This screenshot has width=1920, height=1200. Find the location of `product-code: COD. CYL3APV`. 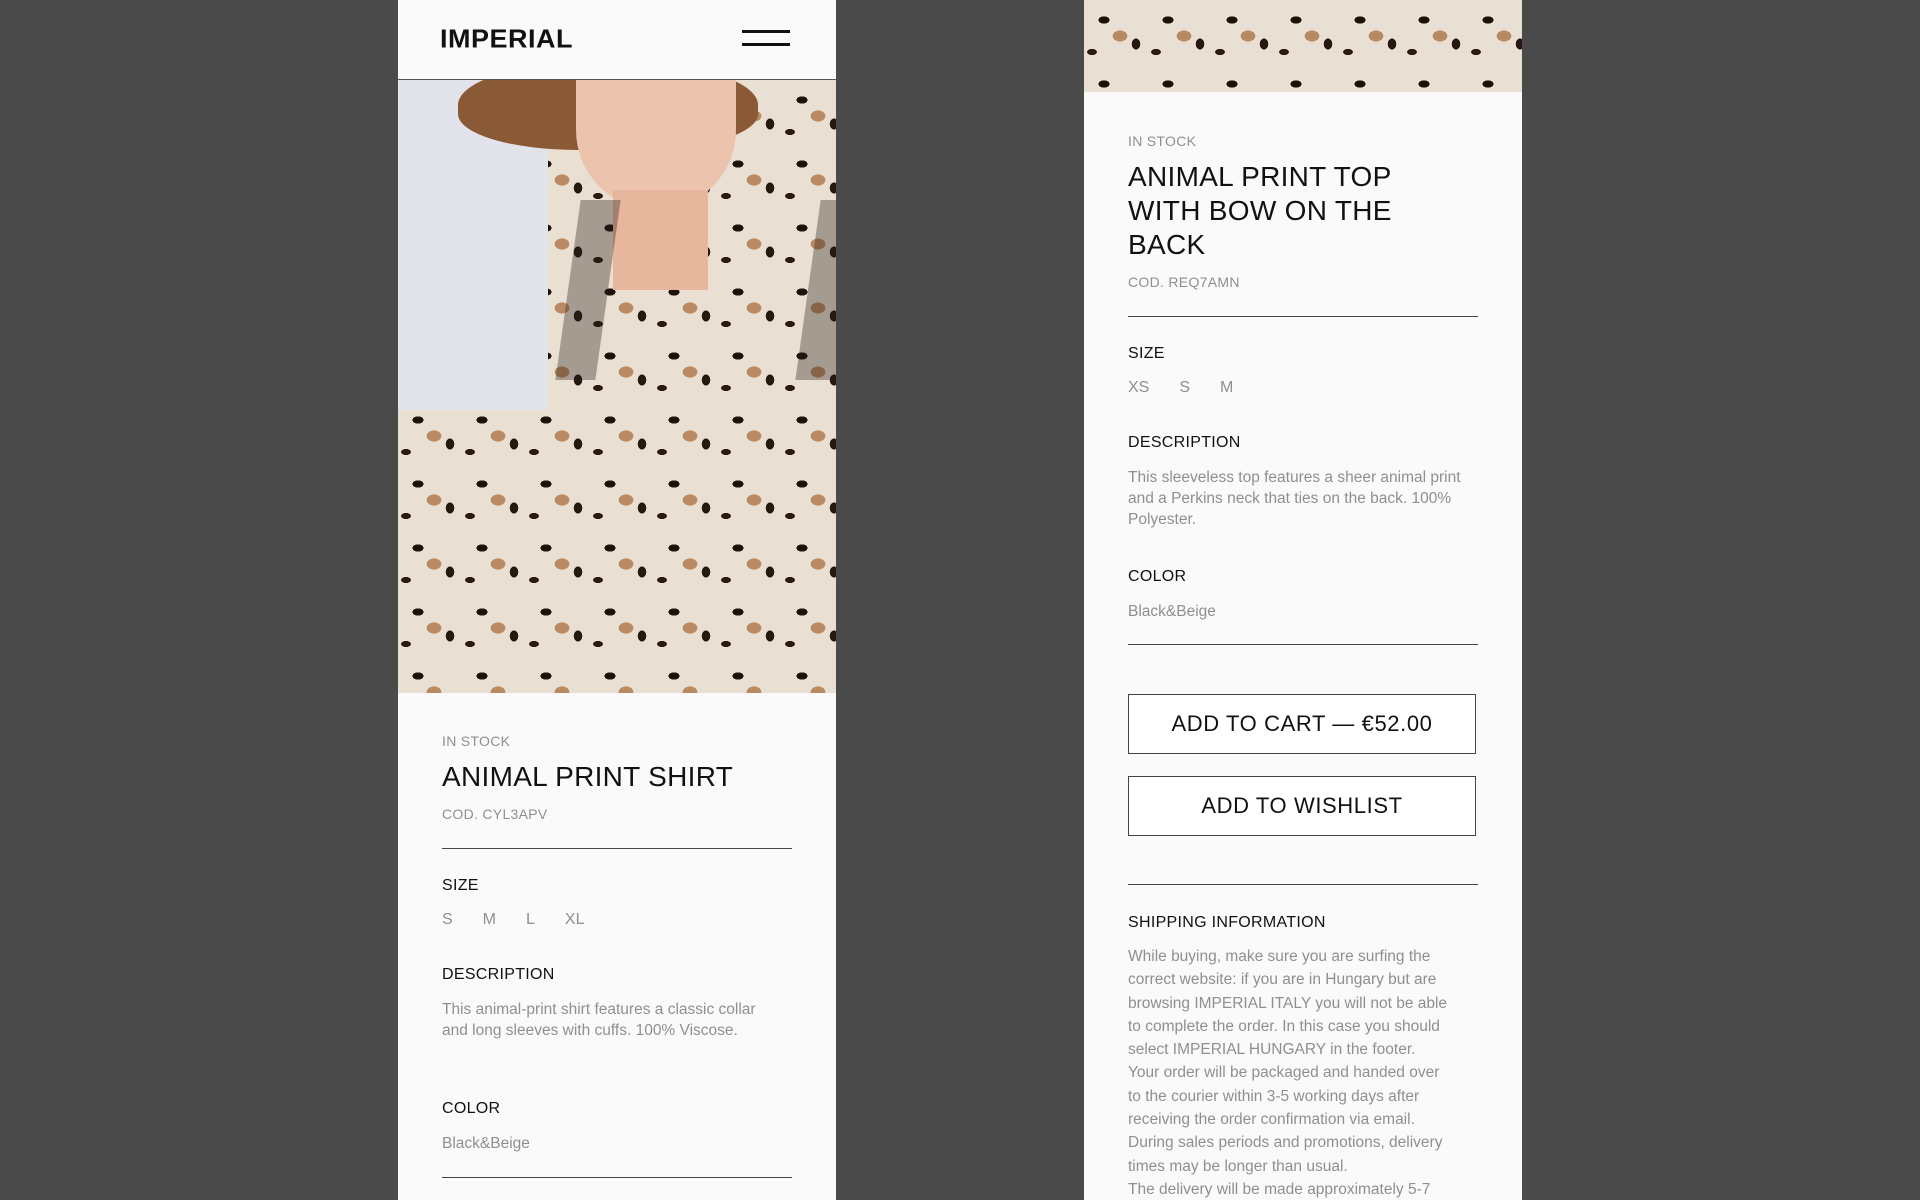

product-code: COD. CYL3APV is located at coordinates (495, 814).